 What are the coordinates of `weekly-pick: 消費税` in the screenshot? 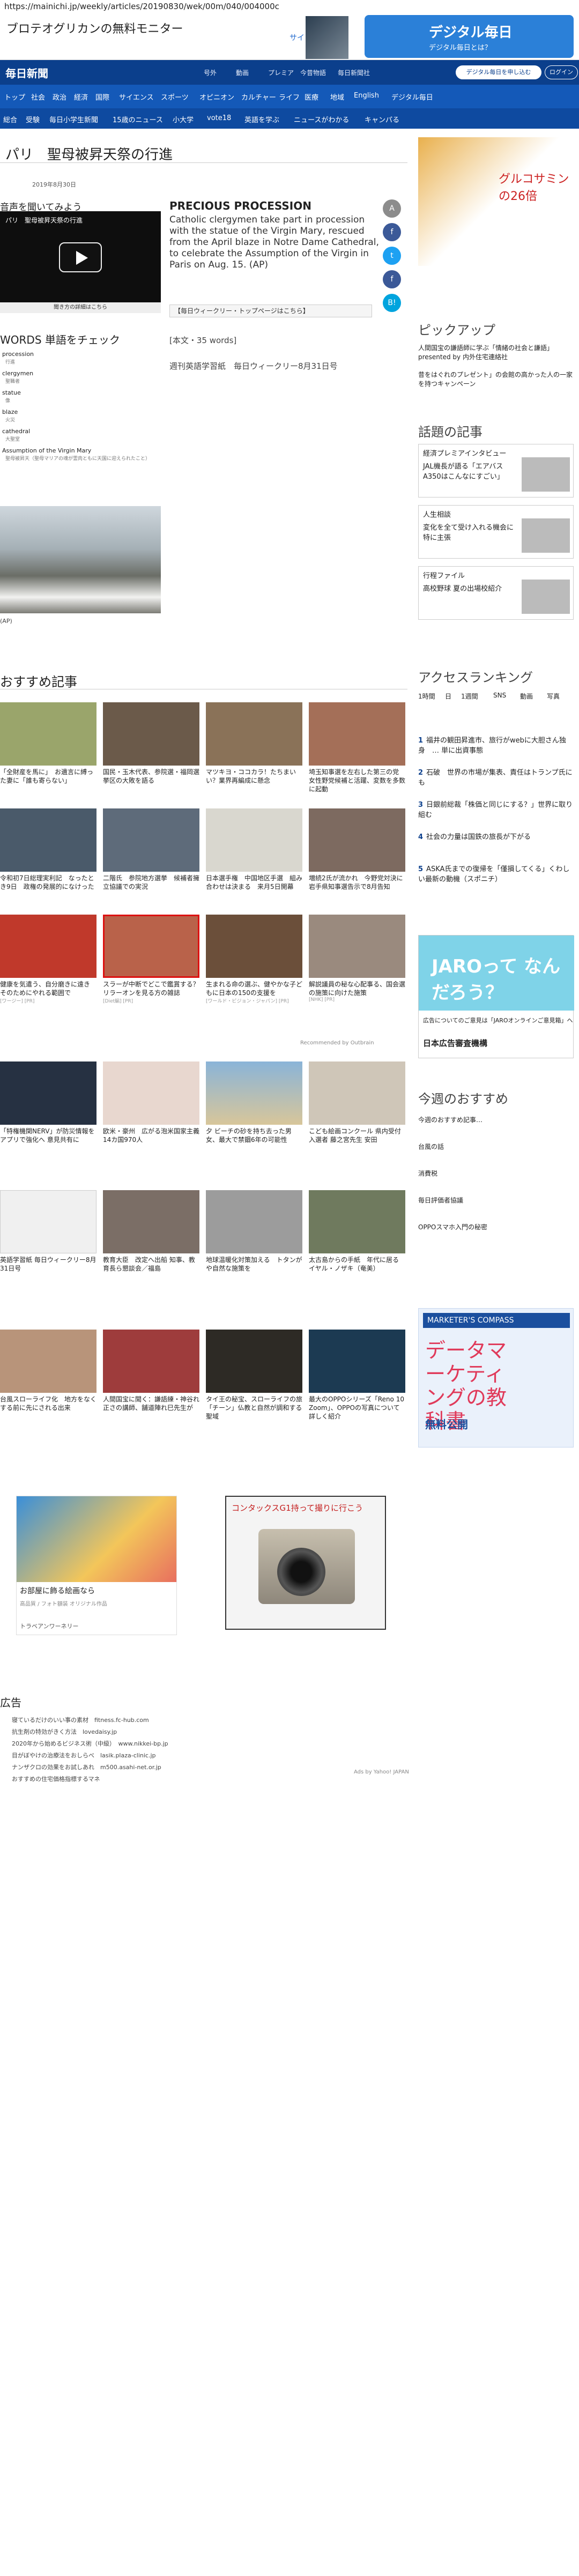 It's located at (496, 1174).